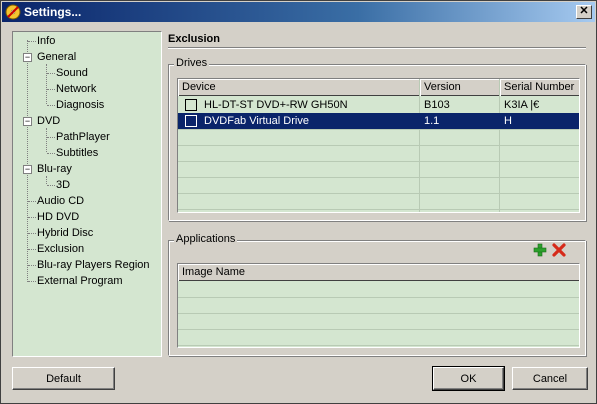 This screenshot has height=404, width=597. I want to click on collapse-general-toggle: −, so click(27, 57).